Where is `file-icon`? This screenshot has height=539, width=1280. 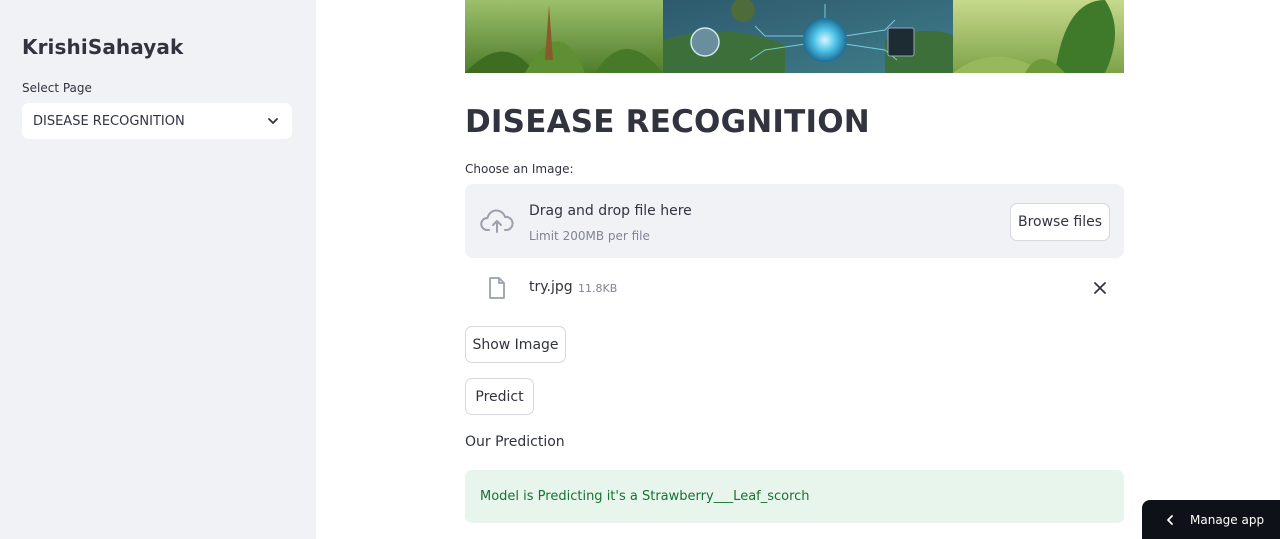
file-icon is located at coordinates (497, 288).